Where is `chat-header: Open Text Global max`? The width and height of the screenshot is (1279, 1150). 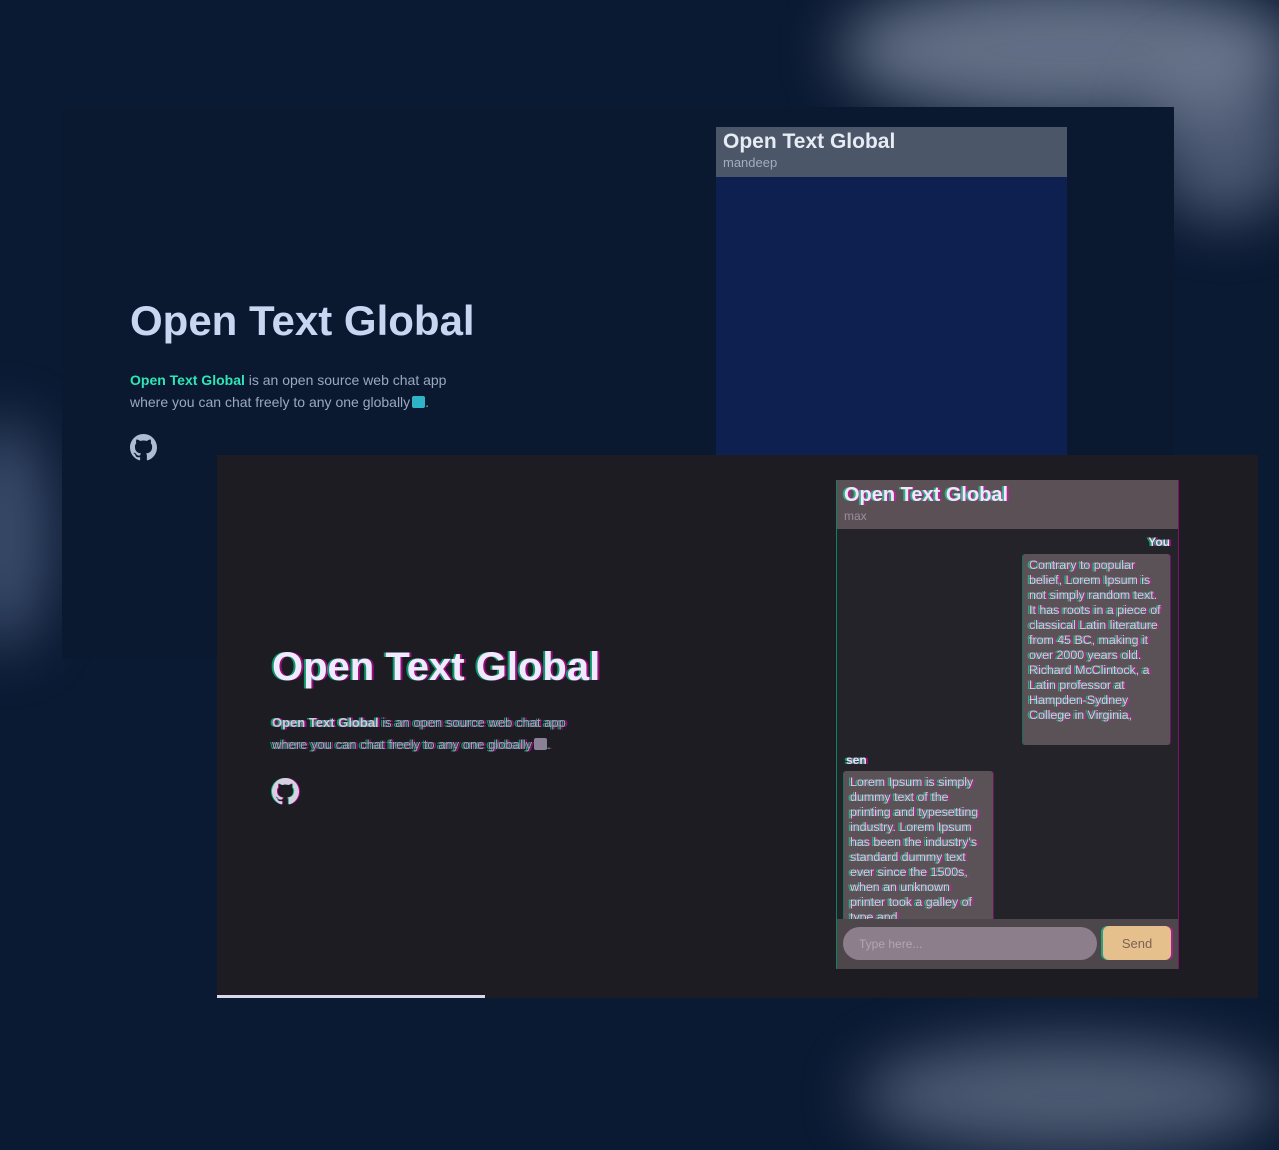
chat-header: Open Text Global max is located at coordinates (1007, 504).